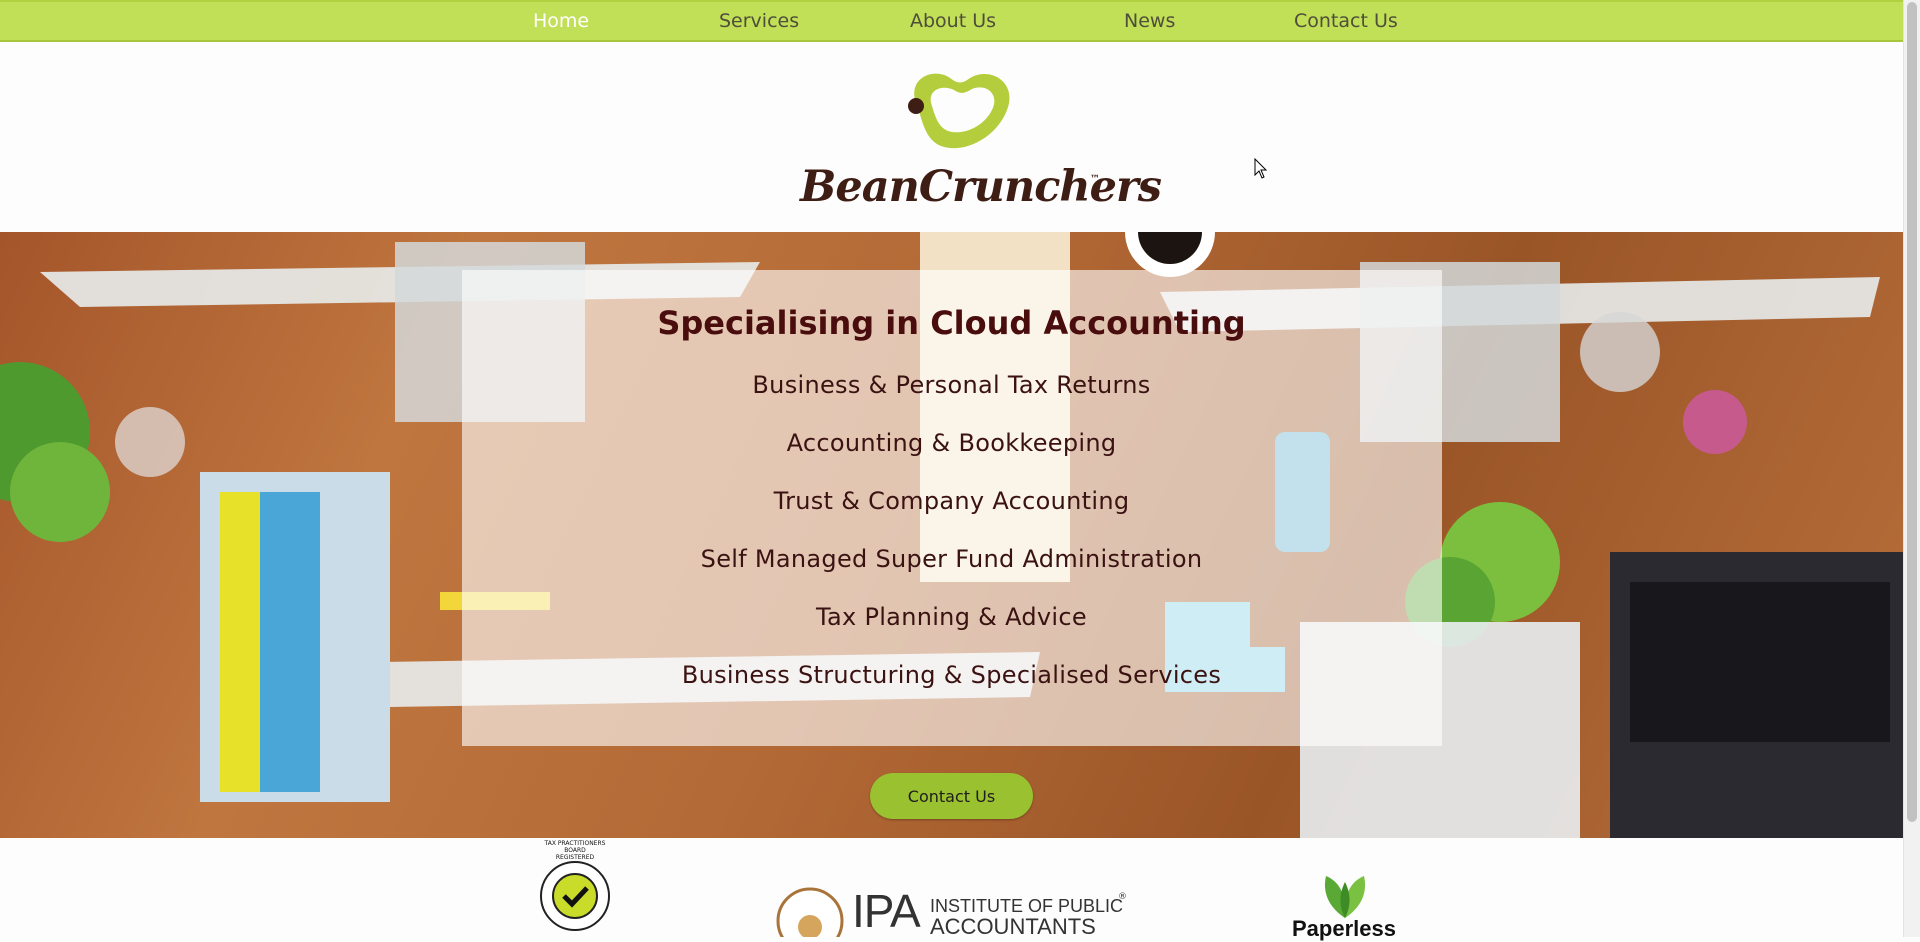 The height and width of the screenshot is (942, 1920). Describe the element at coordinates (886, 911) in the screenshot. I see `ipa-wordmark: IPA` at that location.